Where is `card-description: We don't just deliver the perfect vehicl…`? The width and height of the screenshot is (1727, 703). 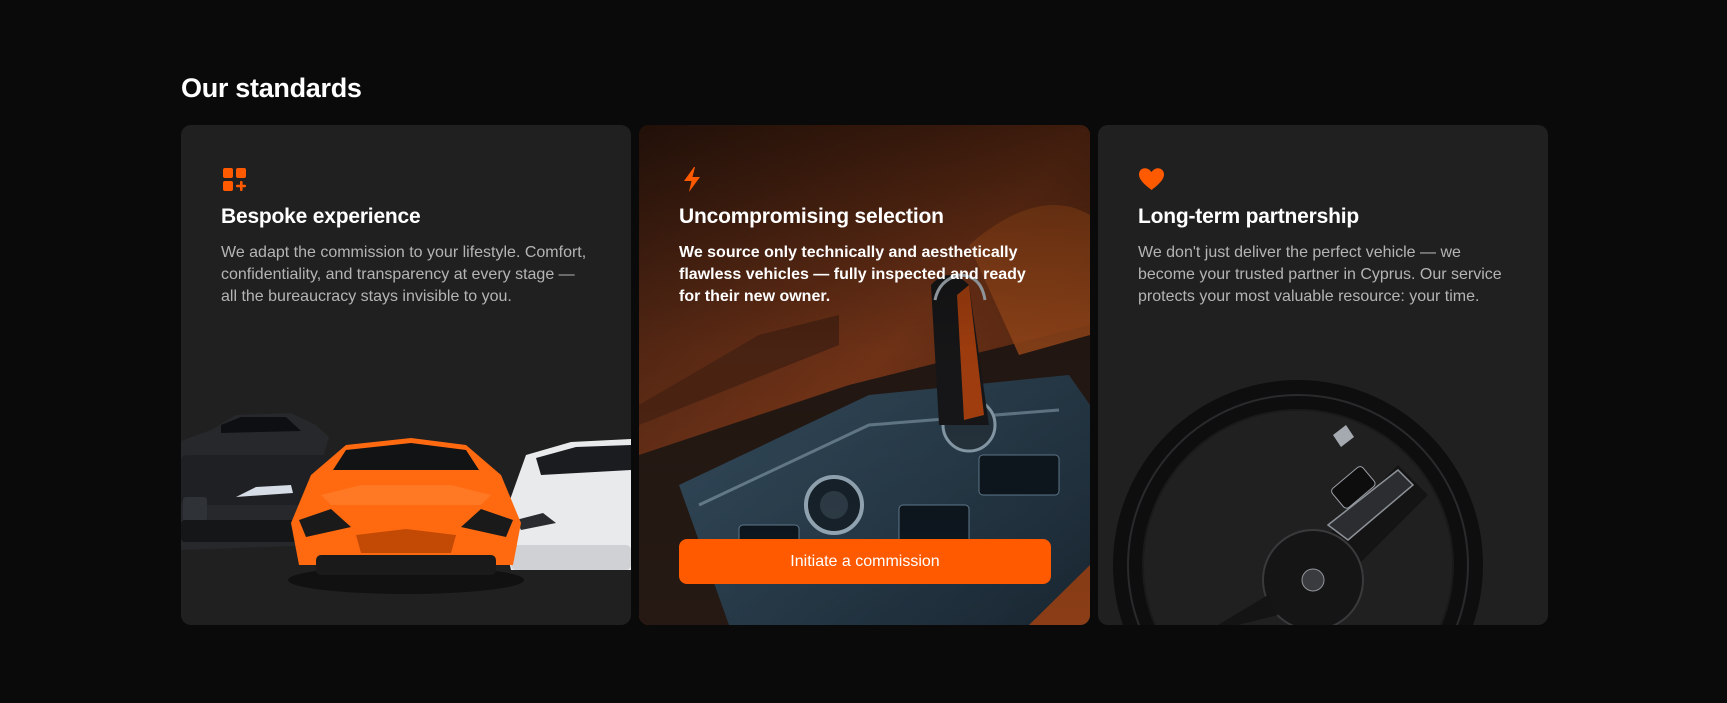 card-description: We don't just deliver the perfect vehicl… is located at coordinates (1320, 274).